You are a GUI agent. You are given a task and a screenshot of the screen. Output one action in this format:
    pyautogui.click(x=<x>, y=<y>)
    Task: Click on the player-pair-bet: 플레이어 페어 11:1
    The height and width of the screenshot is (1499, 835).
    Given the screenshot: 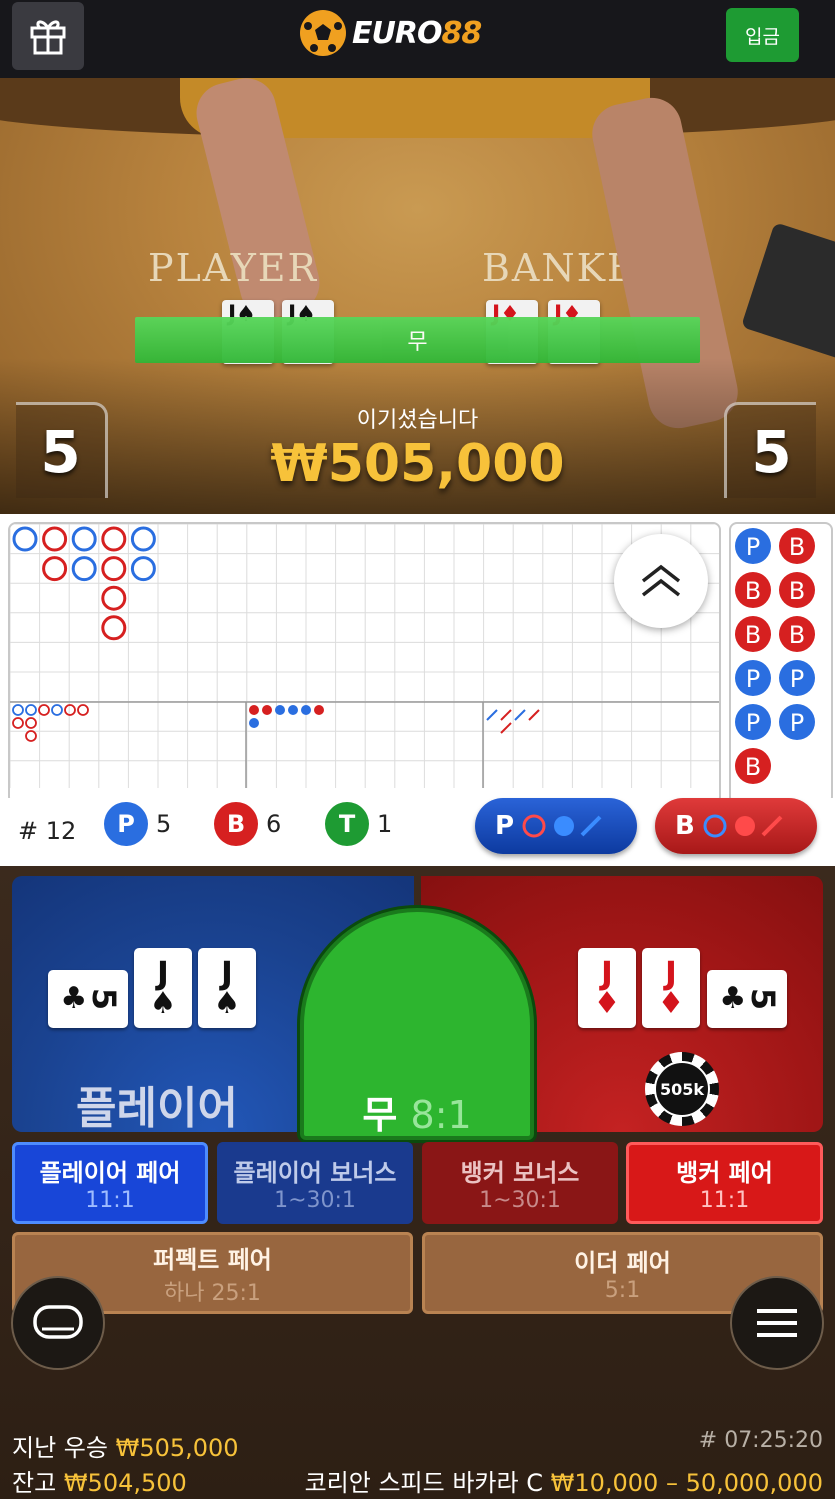 What is the action you would take?
    pyautogui.click(x=110, y=1183)
    